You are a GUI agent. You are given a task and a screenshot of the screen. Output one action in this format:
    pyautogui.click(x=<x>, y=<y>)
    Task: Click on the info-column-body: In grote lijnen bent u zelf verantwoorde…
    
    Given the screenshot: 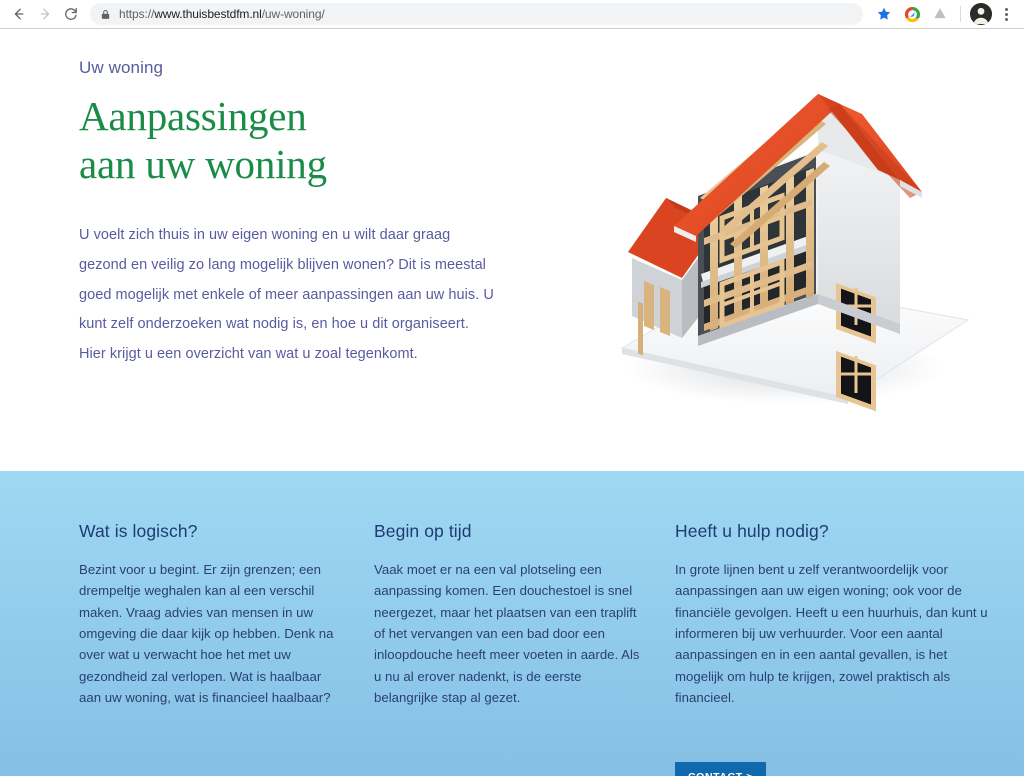 What is the action you would take?
    pyautogui.click(x=831, y=633)
    